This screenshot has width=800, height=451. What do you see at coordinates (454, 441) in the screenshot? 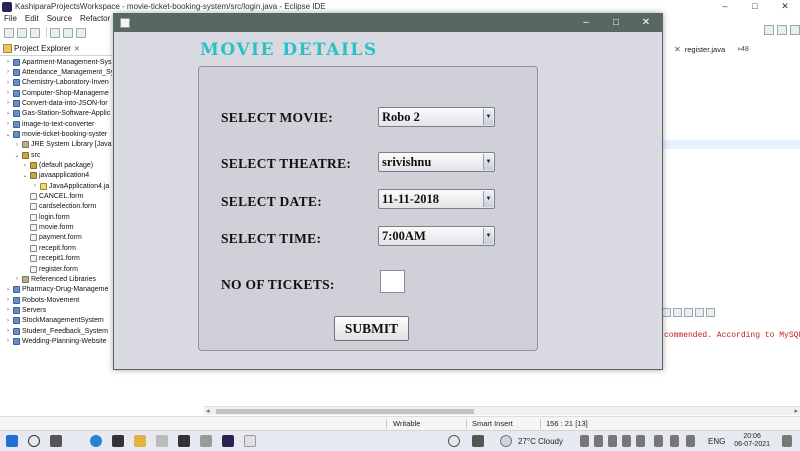
I see `people-icon` at bounding box center [454, 441].